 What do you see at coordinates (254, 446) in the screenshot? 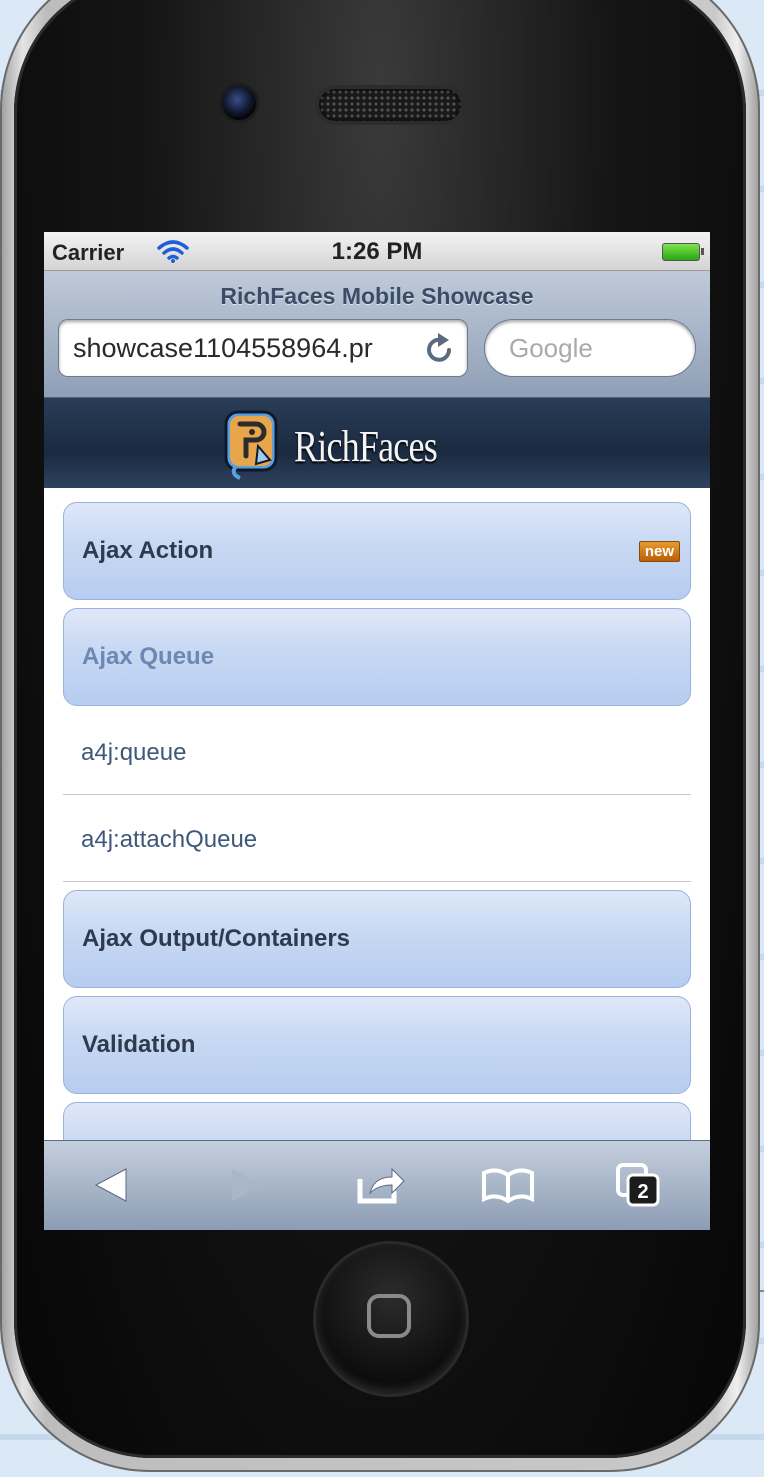
I see `richfaces-logo-icon` at bounding box center [254, 446].